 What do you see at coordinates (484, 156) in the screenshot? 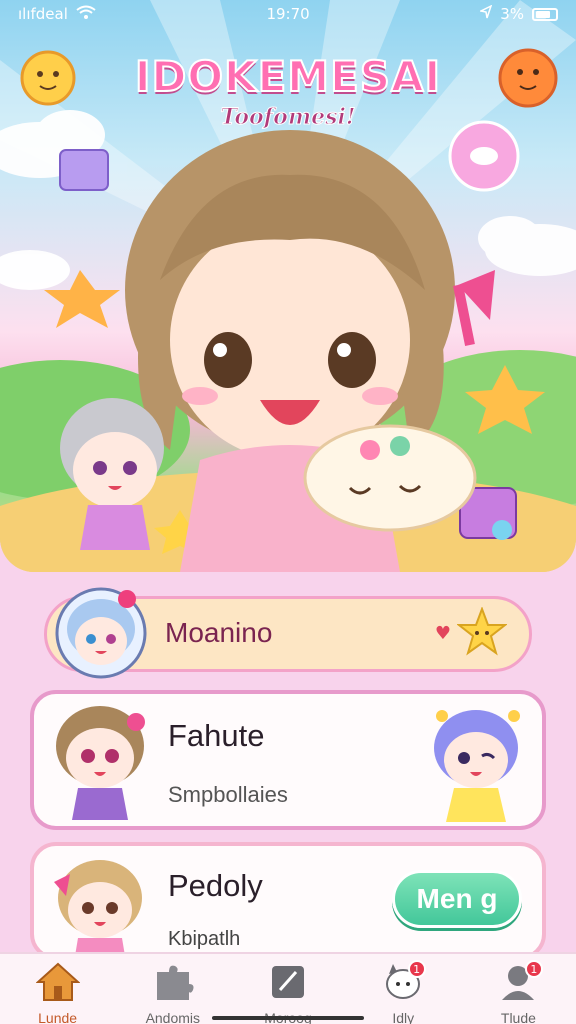
I see `candy-bubble-icon` at bounding box center [484, 156].